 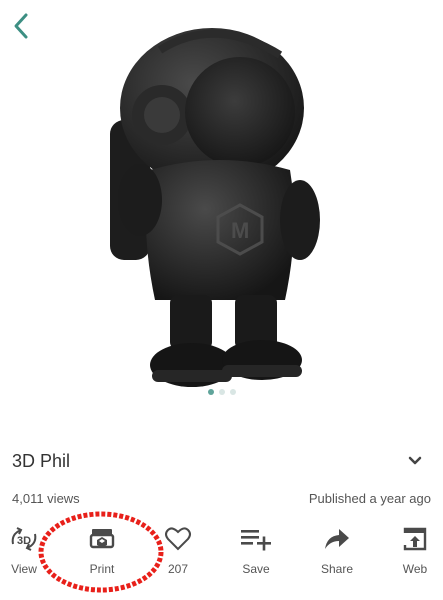 I want to click on share-button: Share, so click(x=337, y=552).